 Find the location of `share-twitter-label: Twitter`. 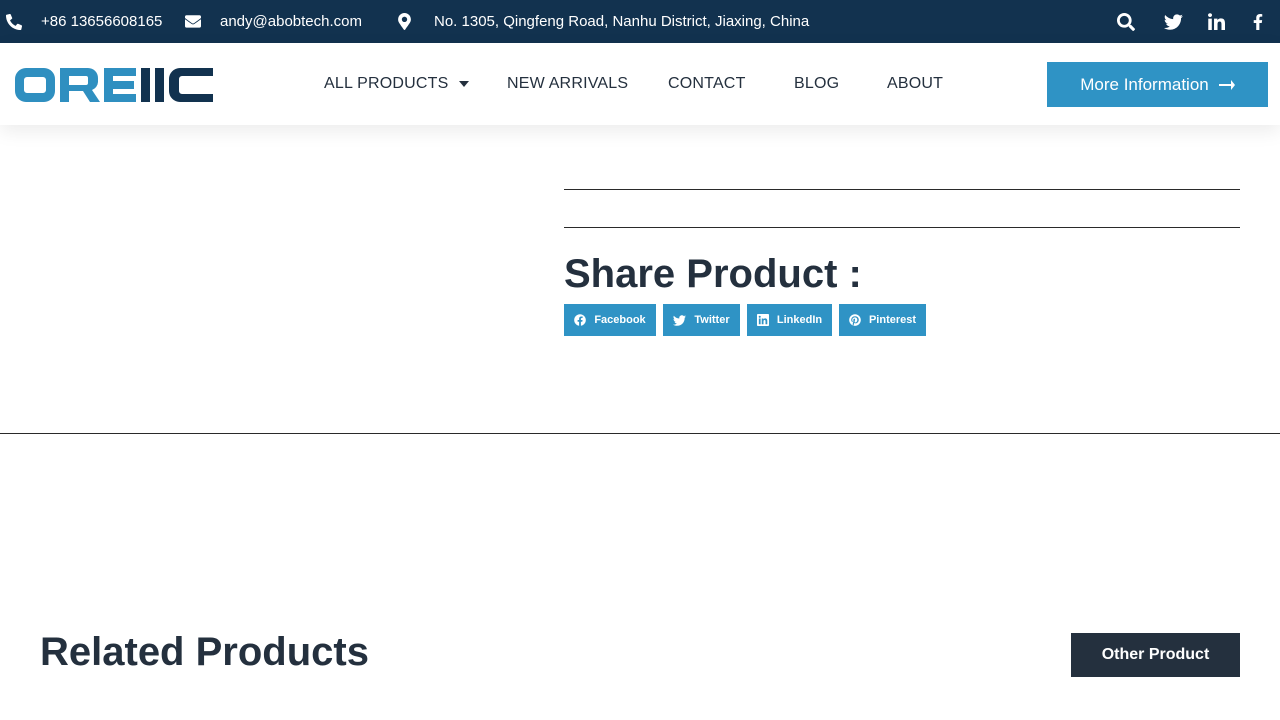

share-twitter-label: Twitter is located at coordinates (712, 320).